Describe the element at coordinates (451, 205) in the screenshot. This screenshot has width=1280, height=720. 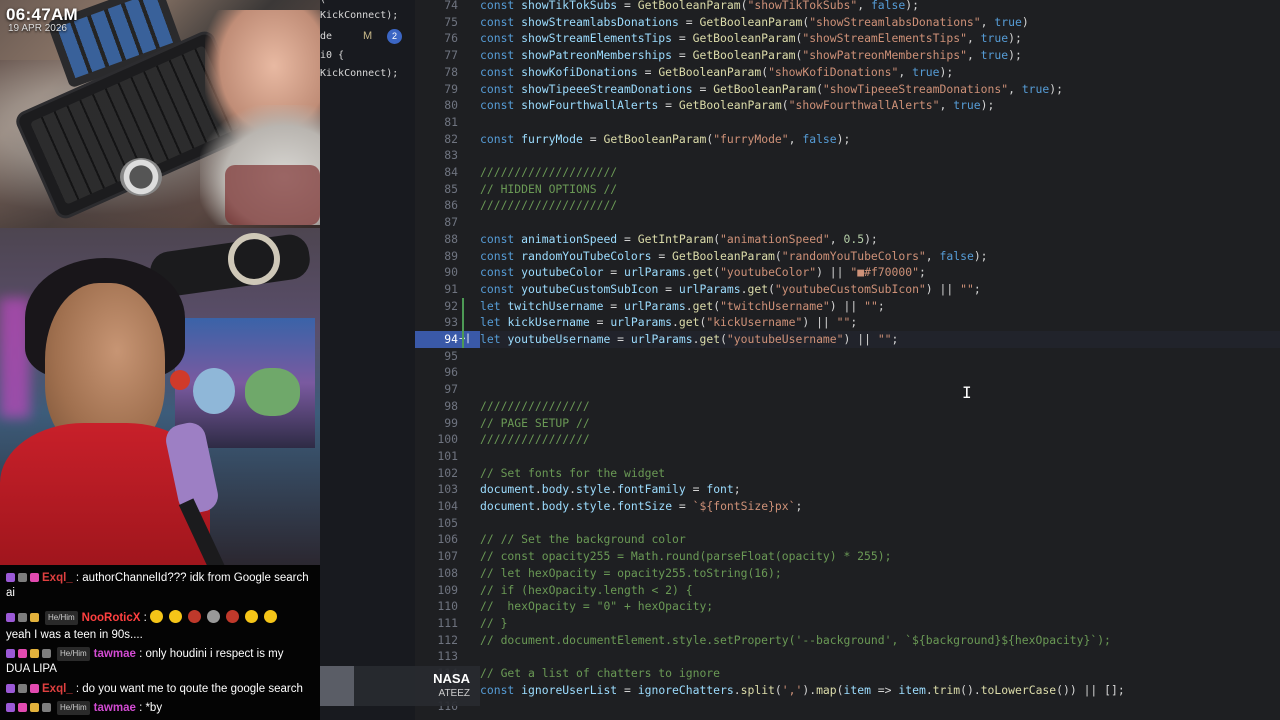
I see `line-number: 86` at that location.